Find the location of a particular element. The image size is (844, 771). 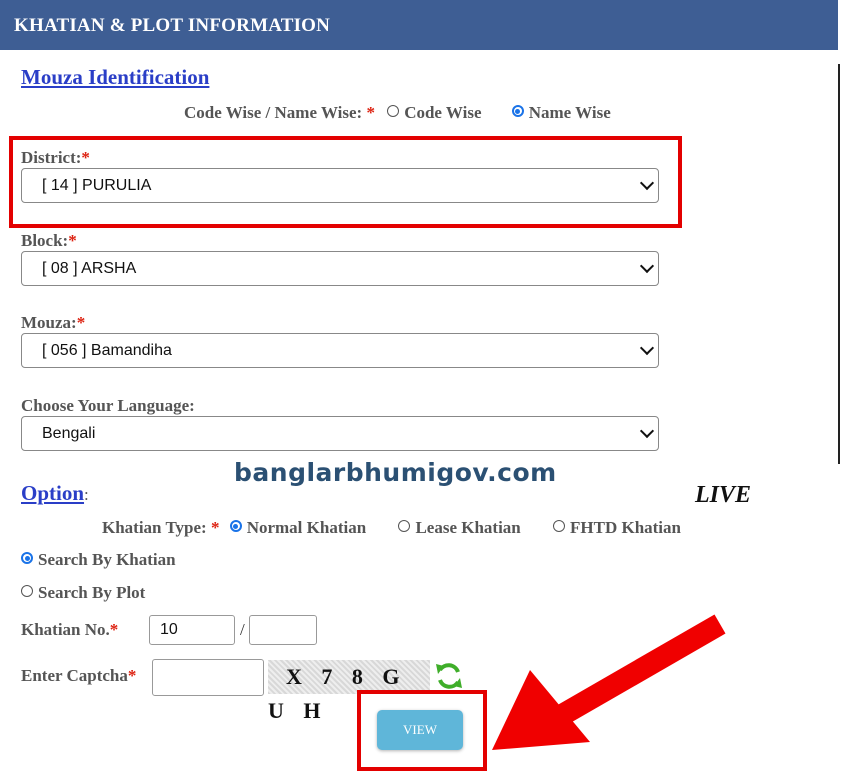

lease-khatian-label: Lease Khatian is located at coordinates (468, 527).